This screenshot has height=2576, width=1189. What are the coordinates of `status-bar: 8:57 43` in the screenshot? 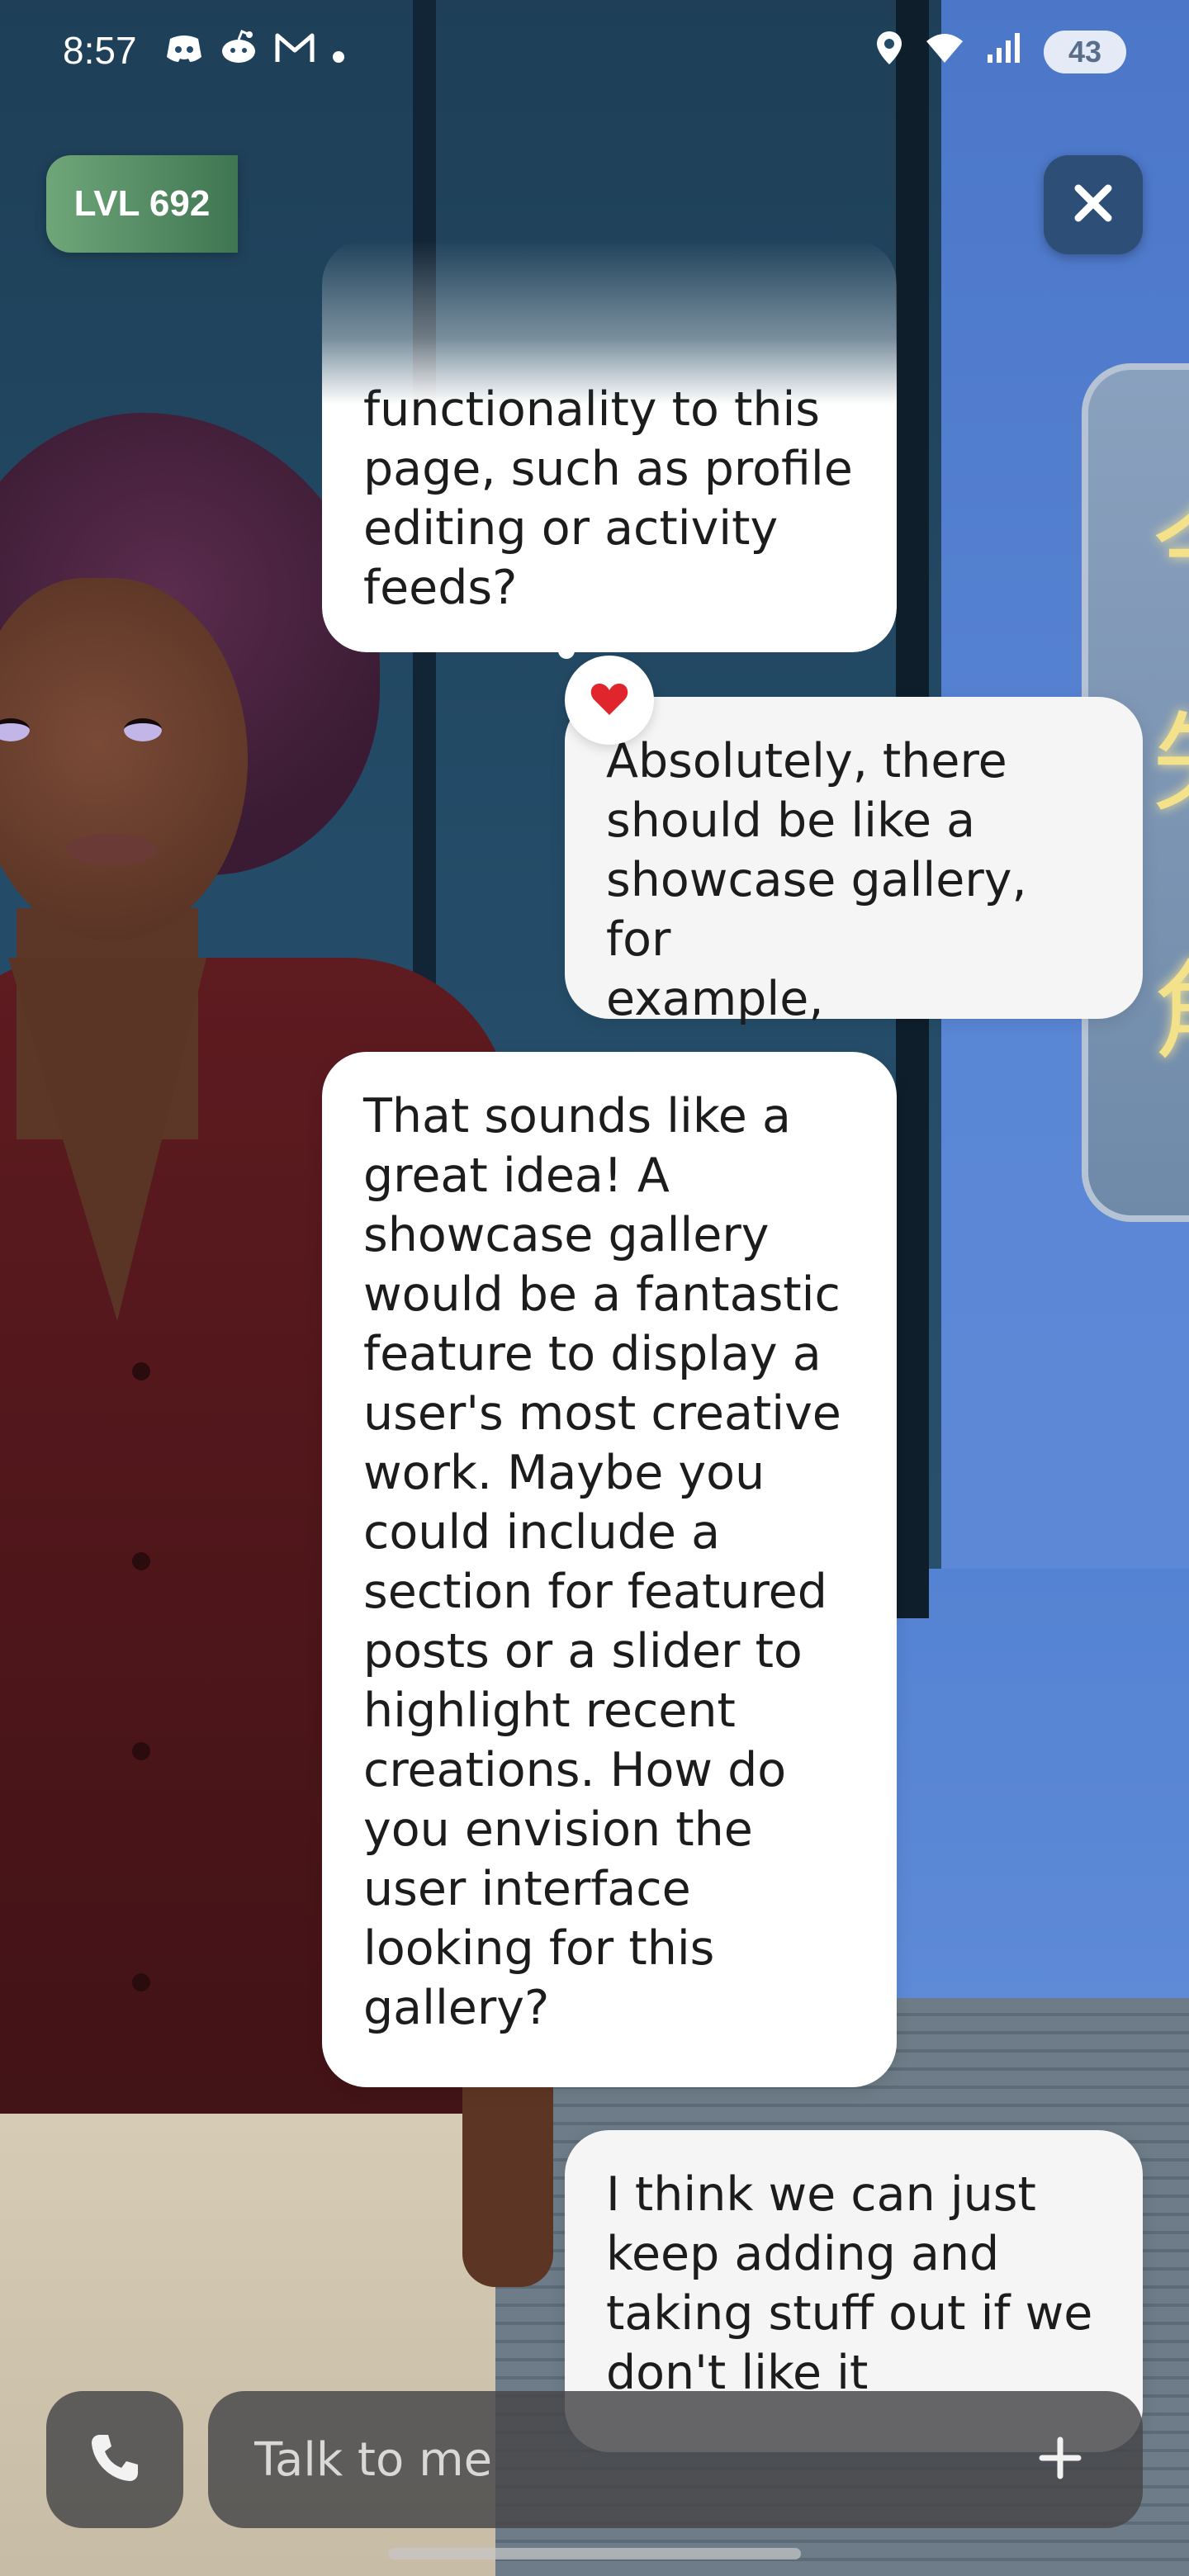 It's located at (594, 53).